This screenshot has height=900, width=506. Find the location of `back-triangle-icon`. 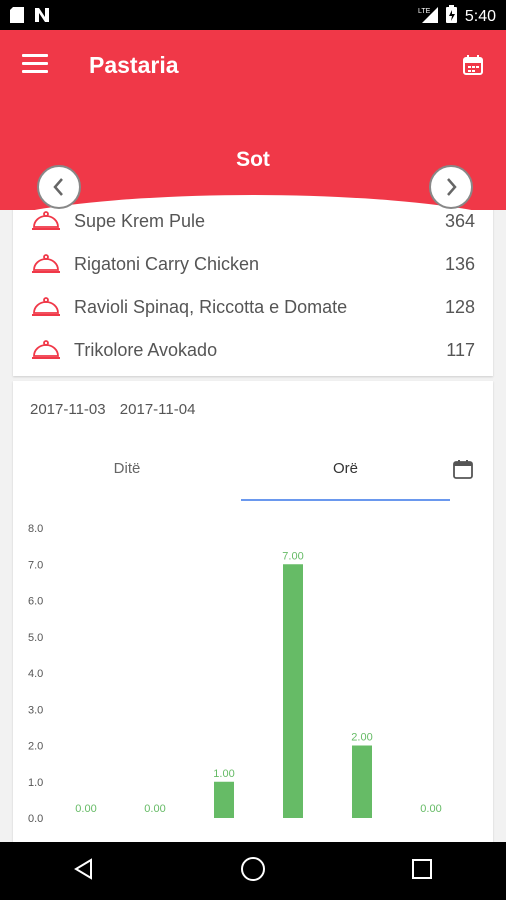

back-triangle-icon is located at coordinates (82, 868).